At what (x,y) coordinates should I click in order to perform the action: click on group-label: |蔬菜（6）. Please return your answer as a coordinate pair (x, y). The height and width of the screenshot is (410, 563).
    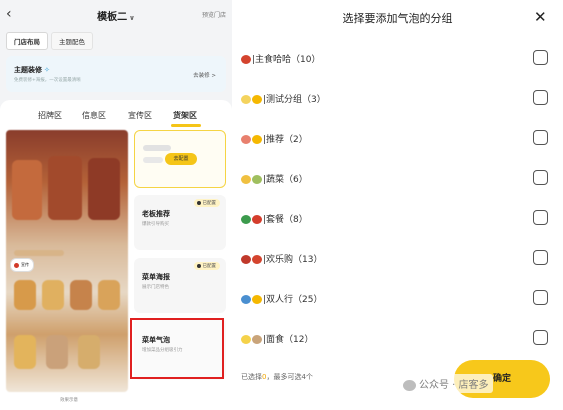
    Looking at the image, I should click on (274, 178).